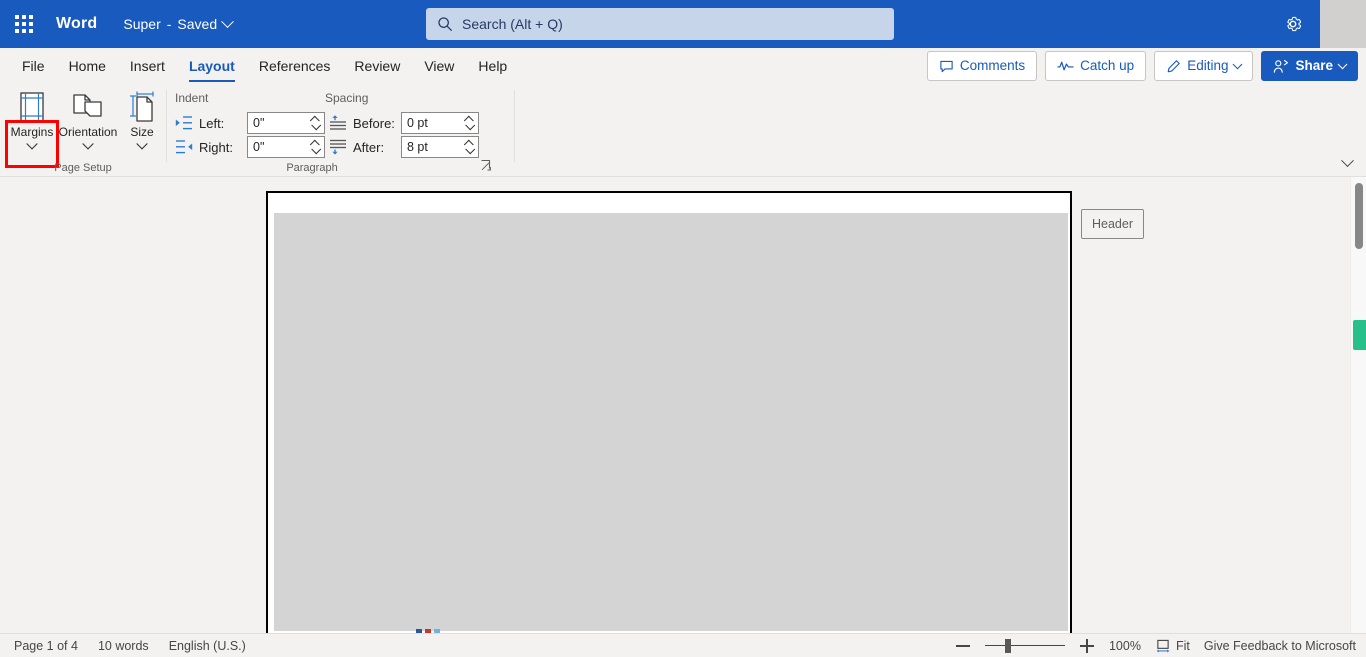 This screenshot has width=1366, height=657. I want to click on indent-right-stepper, so click(315, 147).